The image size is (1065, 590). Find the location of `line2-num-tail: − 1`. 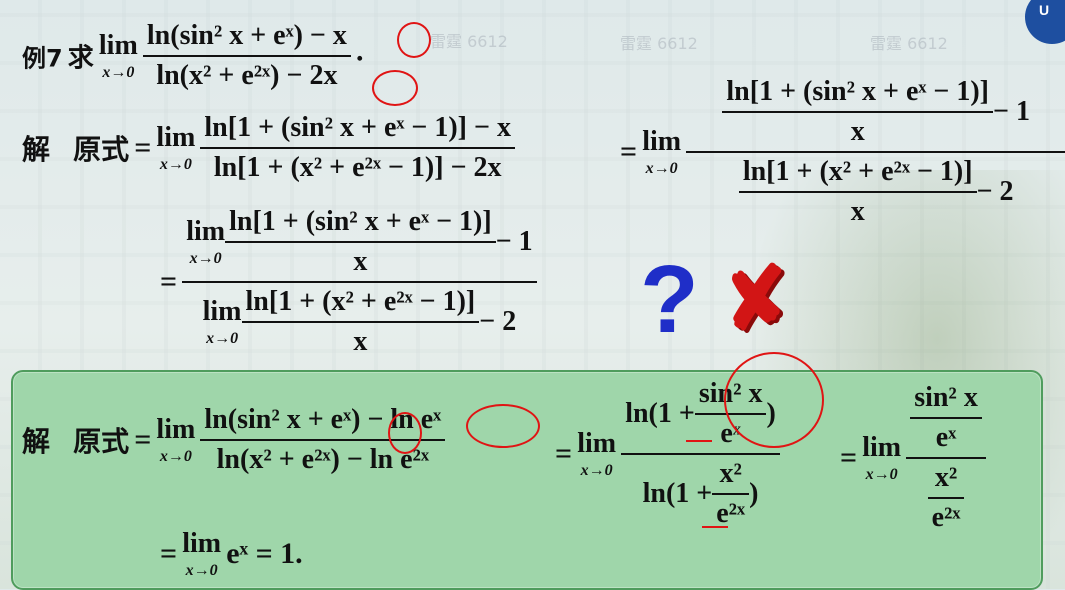

line2-num-tail: − 1 is located at coordinates (514, 241).